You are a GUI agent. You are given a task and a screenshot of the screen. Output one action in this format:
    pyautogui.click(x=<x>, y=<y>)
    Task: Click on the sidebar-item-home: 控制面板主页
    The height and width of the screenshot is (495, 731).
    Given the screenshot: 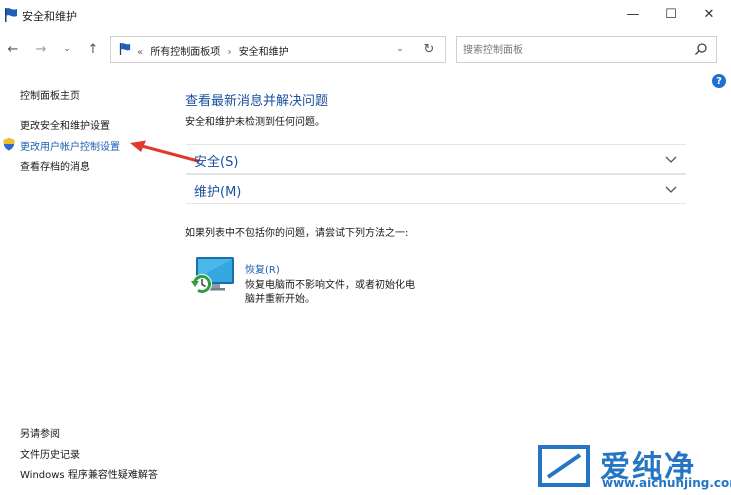 What is the action you would take?
    pyautogui.click(x=50, y=94)
    